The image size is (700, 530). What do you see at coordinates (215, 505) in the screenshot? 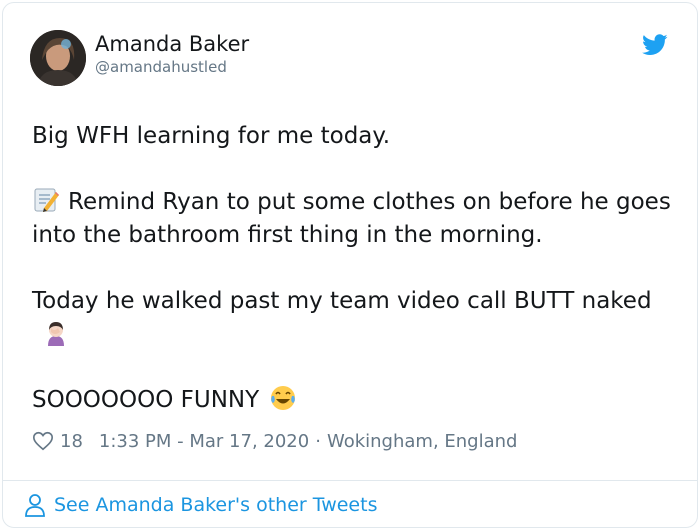
I see `other-tweets-label: See Amanda Baker's other Tweets` at bounding box center [215, 505].